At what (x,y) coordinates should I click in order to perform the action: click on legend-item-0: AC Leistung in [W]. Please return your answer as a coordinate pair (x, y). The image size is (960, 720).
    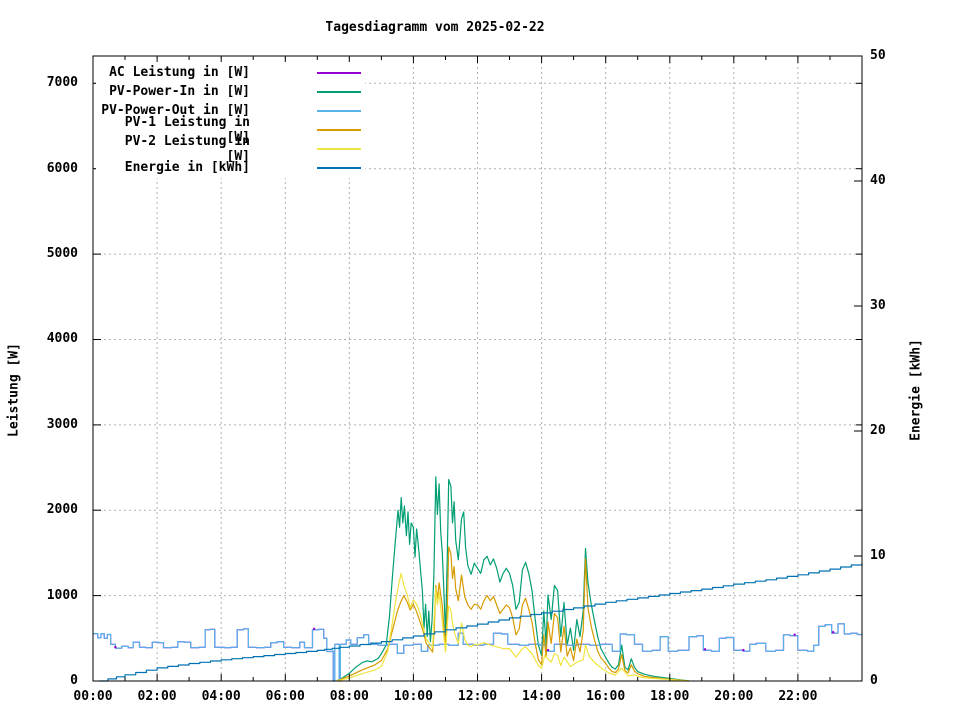
    Looking at the image, I should click on (228, 72).